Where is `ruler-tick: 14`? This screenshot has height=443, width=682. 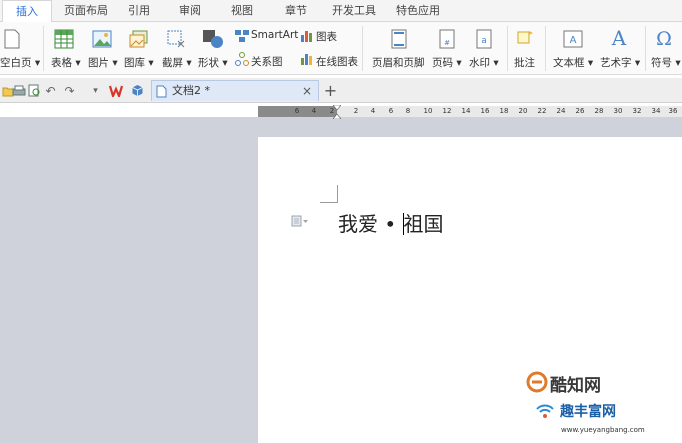
ruler-tick: 14 is located at coordinates (466, 111).